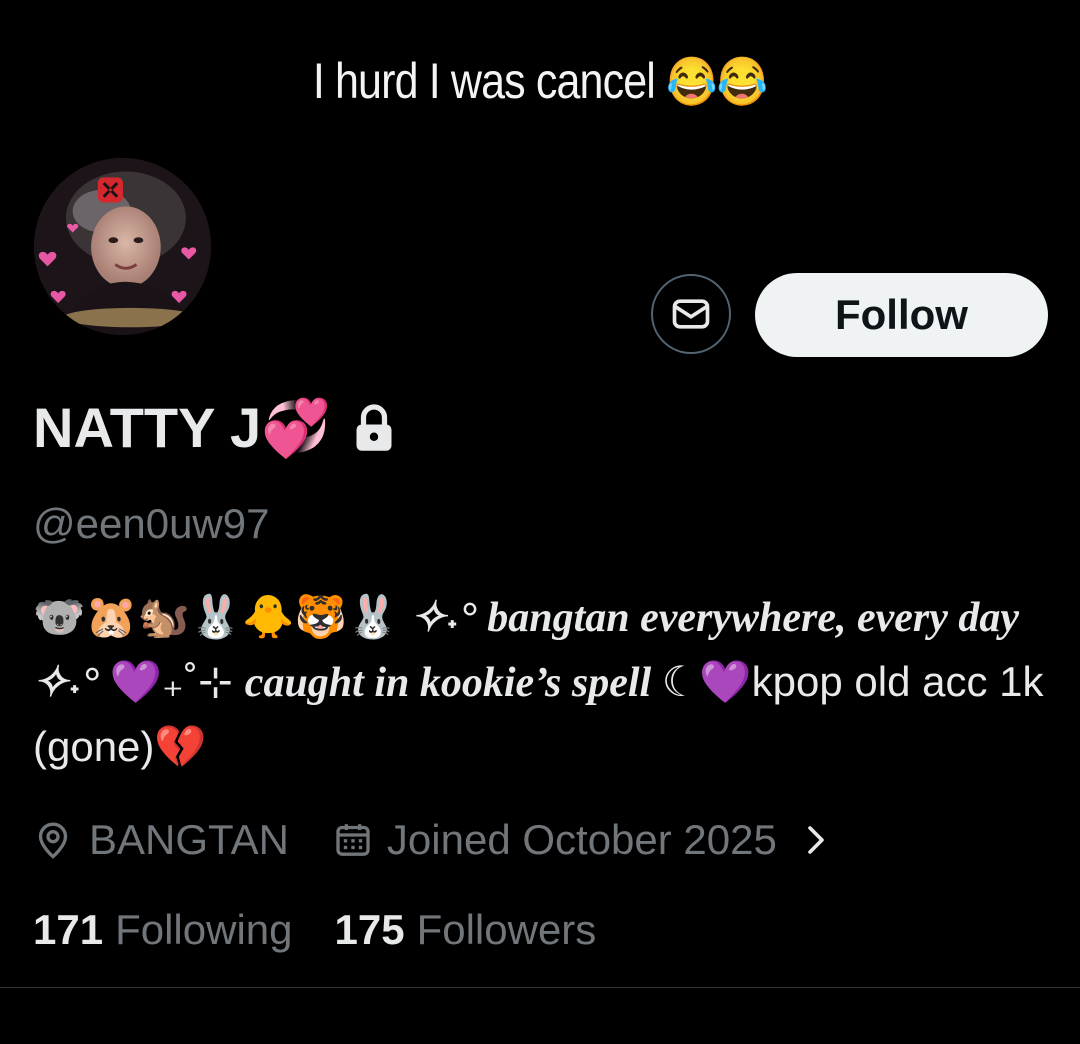  Describe the element at coordinates (353, 840) in the screenshot. I see `calendar-icon` at that location.